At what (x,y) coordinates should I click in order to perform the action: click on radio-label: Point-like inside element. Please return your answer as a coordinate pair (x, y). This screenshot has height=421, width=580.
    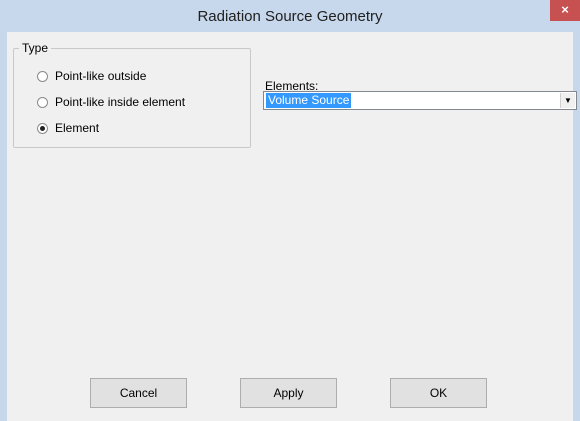
    Looking at the image, I should click on (120, 102).